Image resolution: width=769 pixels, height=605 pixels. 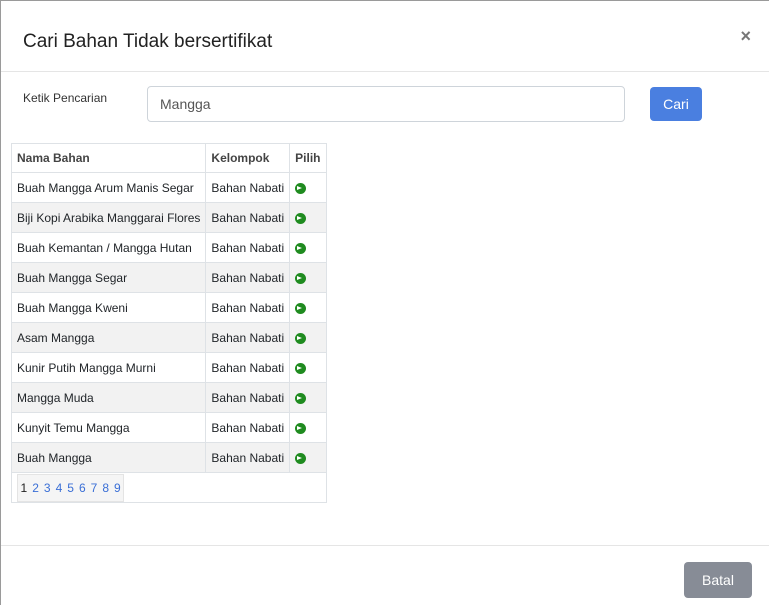 I want to click on pagination-cell: 1 2 3 4 5 6 7 8 9, so click(x=169, y=487).